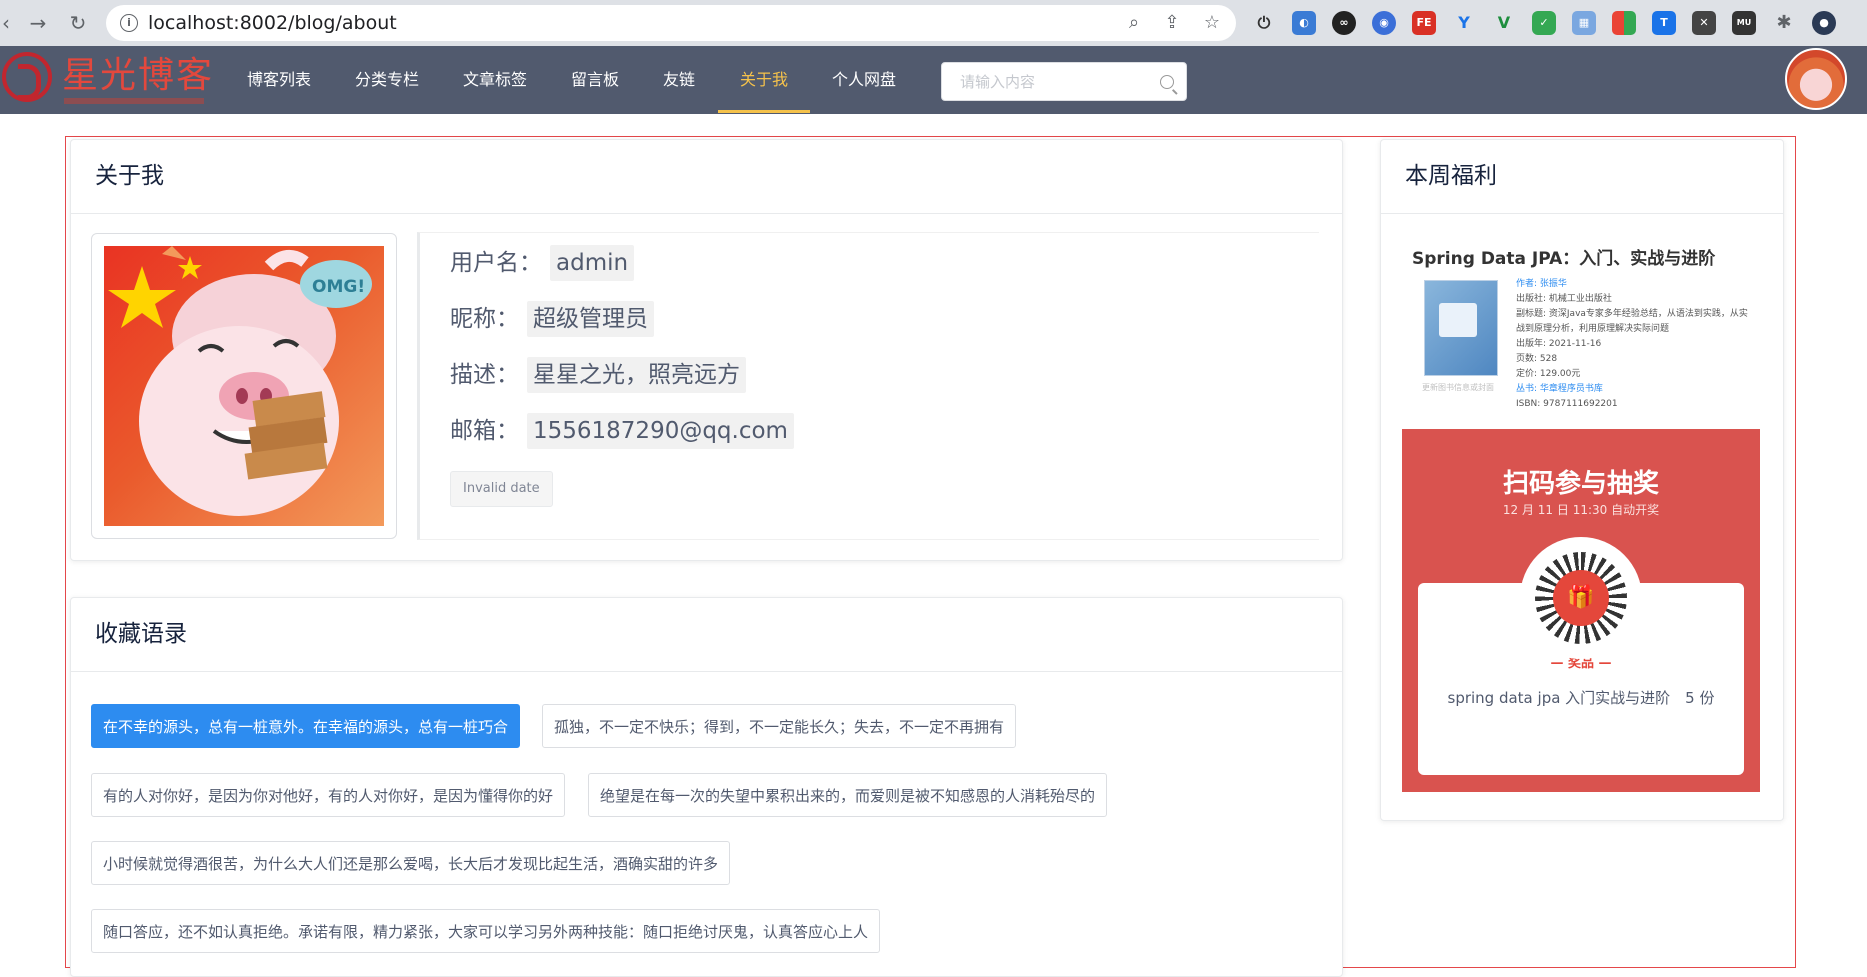  What do you see at coordinates (138, 76) in the screenshot?
I see `site-logo-text: 星光博客` at bounding box center [138, 76].